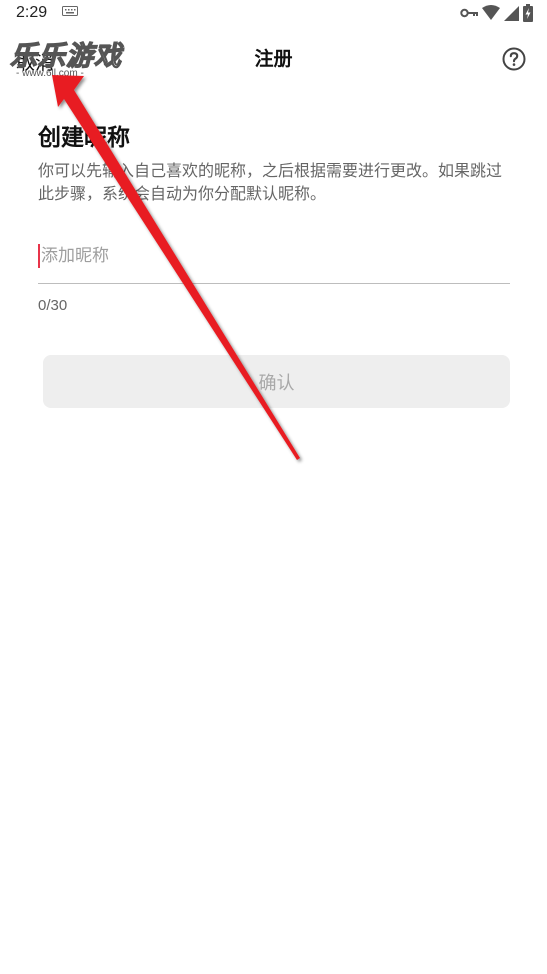  I want to click on battery-icon, so click(528, 13).